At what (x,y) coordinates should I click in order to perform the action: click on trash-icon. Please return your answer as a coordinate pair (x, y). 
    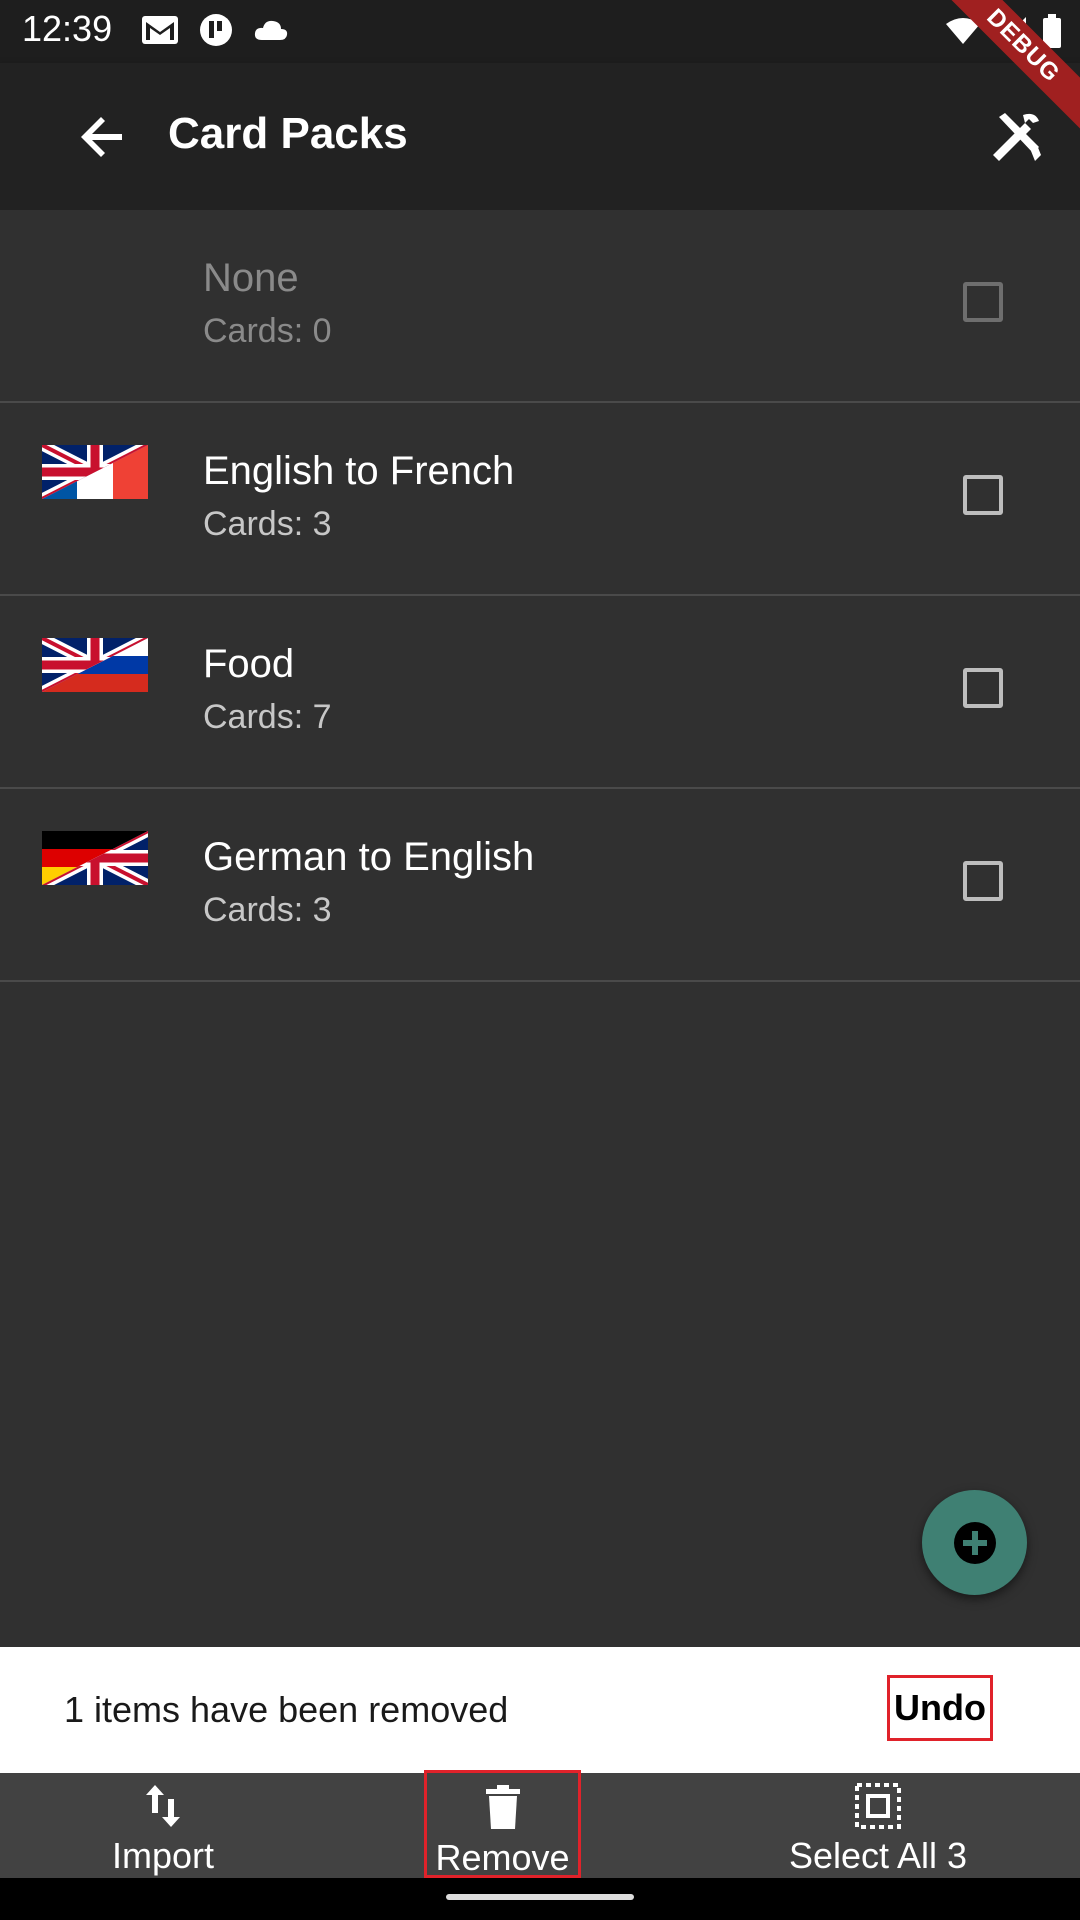
    Looking at the image, I should click on (502, 1807).